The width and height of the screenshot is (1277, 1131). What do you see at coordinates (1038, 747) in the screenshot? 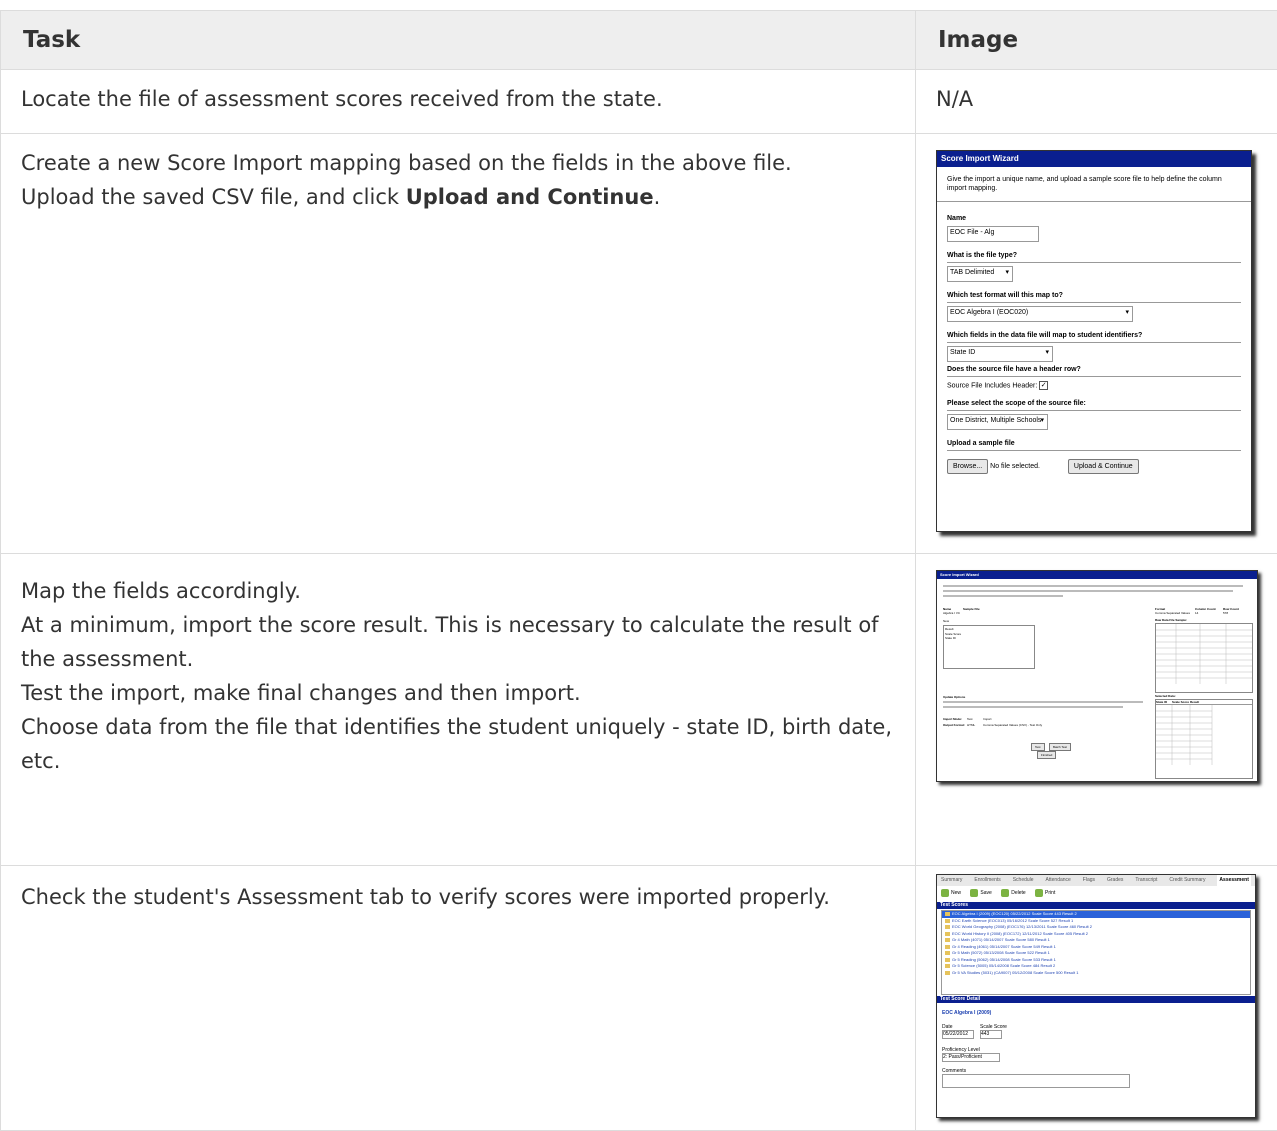
I see `test-button: Test` at bounding box center [1038, 747].